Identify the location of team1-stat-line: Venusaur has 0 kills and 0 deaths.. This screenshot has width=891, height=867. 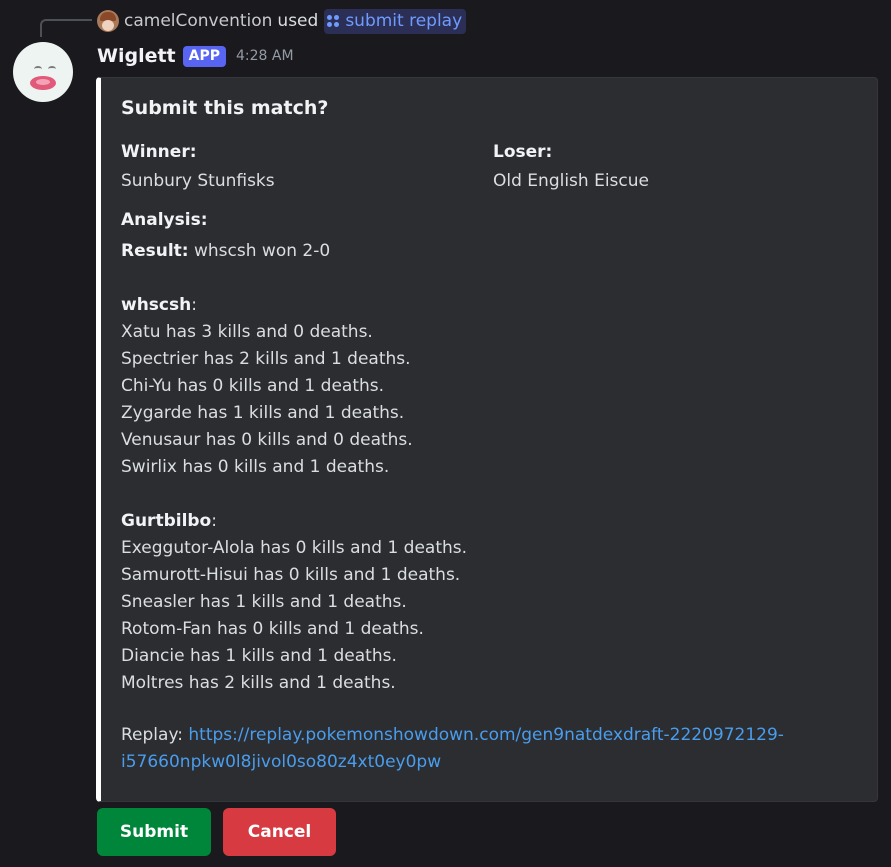
(267, 440).